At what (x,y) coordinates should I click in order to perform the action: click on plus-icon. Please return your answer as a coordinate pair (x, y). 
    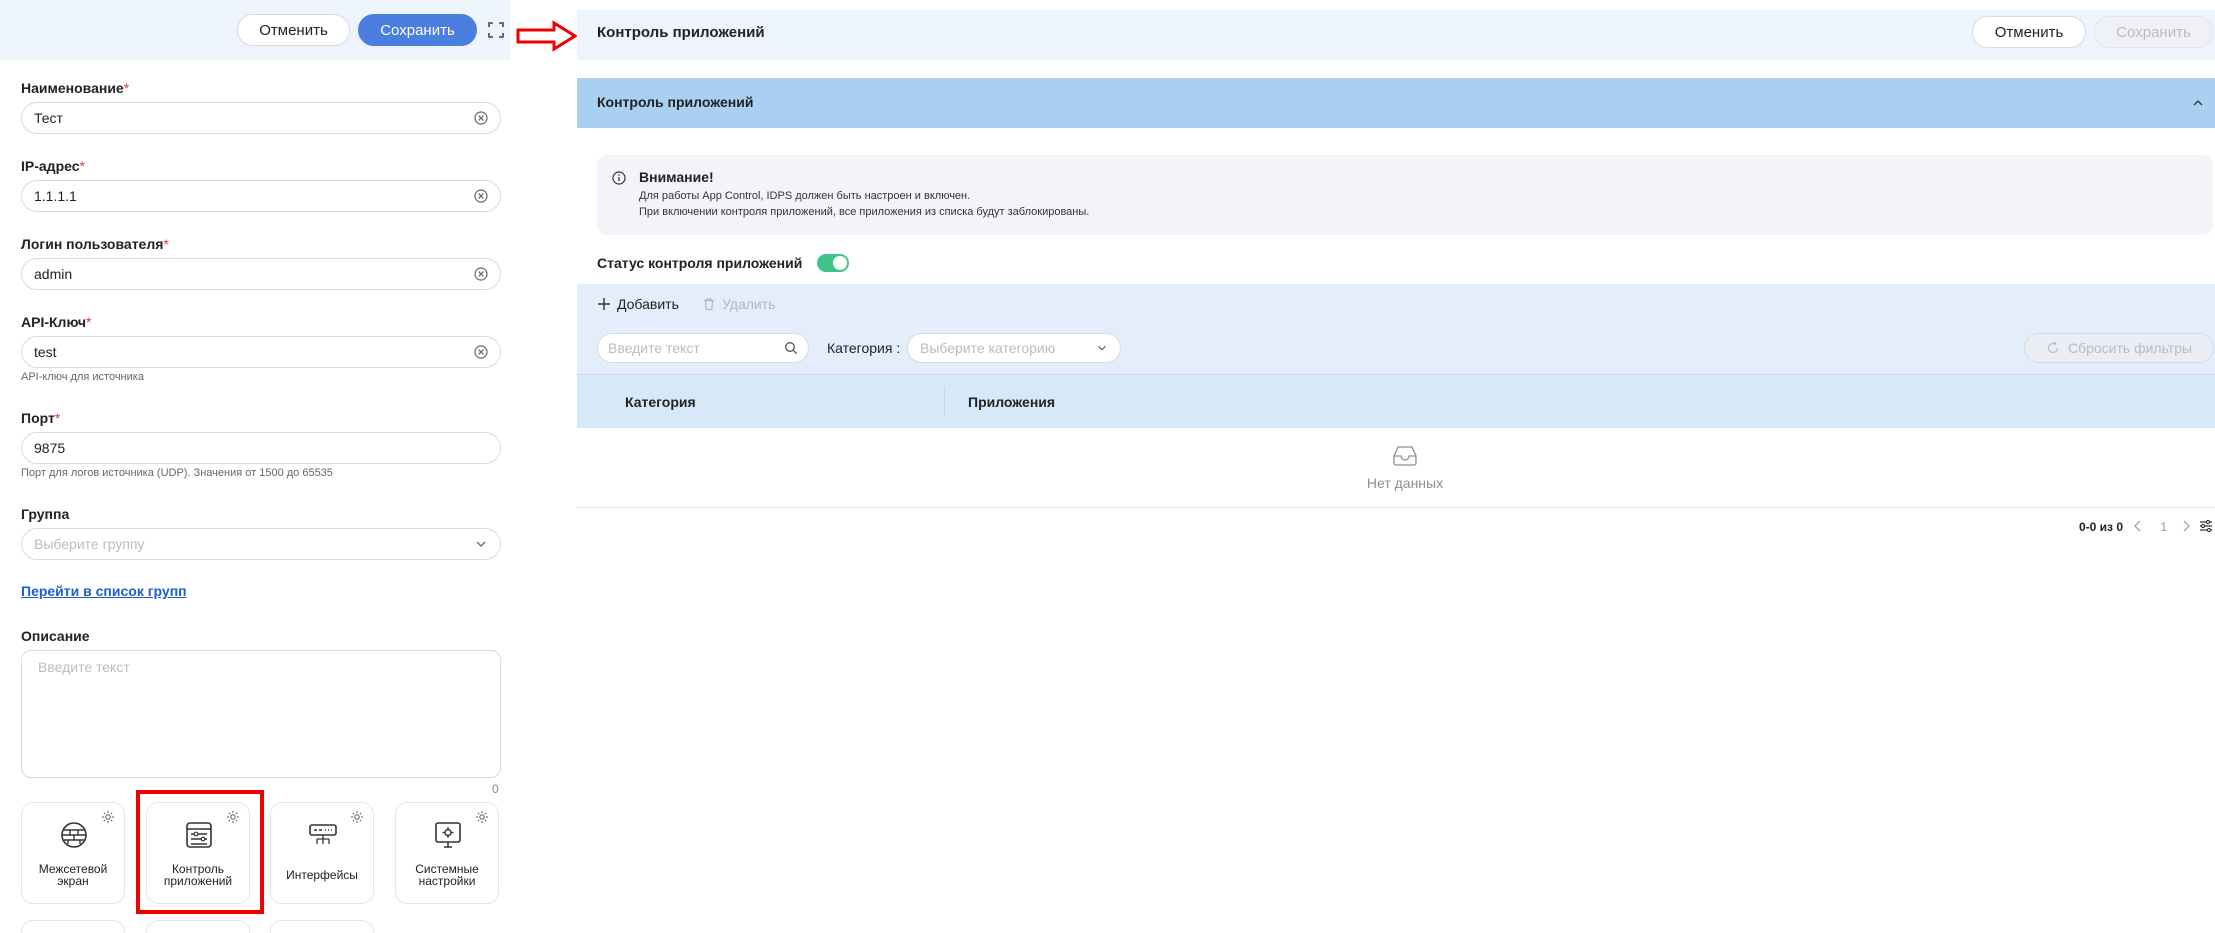
    Looking at the image, I should click on (604, 304).